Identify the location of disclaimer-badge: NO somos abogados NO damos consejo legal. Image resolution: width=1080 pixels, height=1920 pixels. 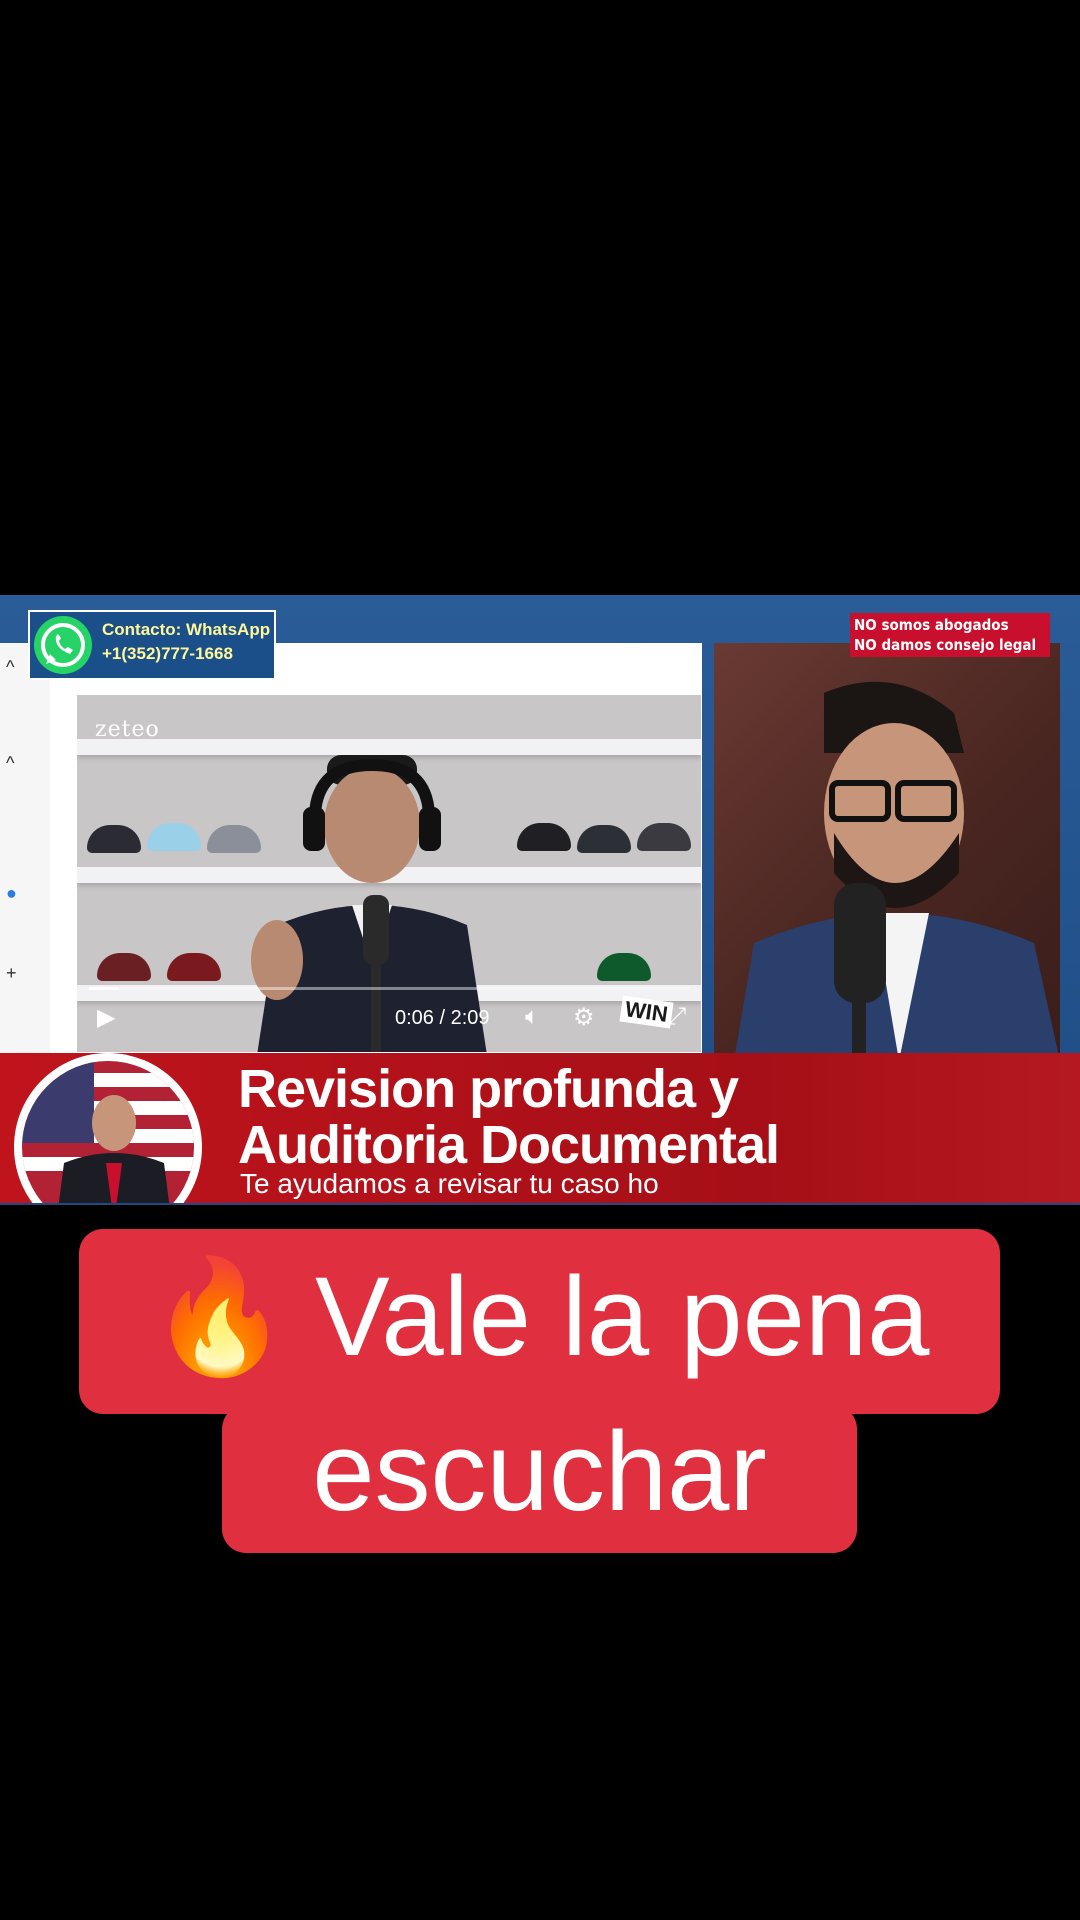
(950, 635).